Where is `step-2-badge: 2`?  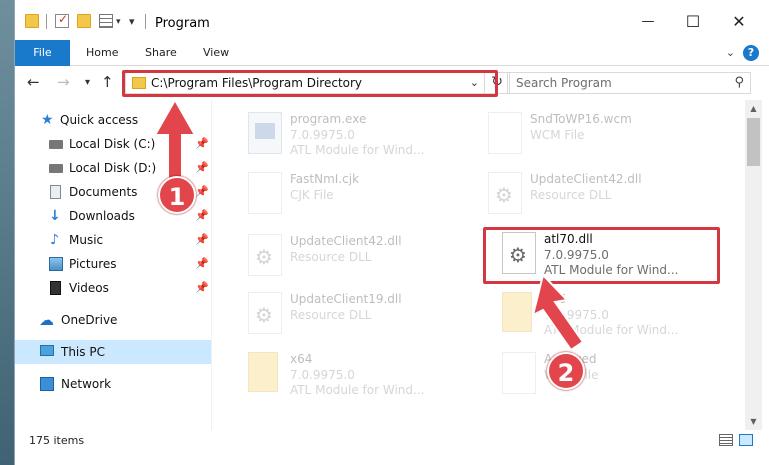 step-2-badge: 2 is located at coordinates (566, 371).